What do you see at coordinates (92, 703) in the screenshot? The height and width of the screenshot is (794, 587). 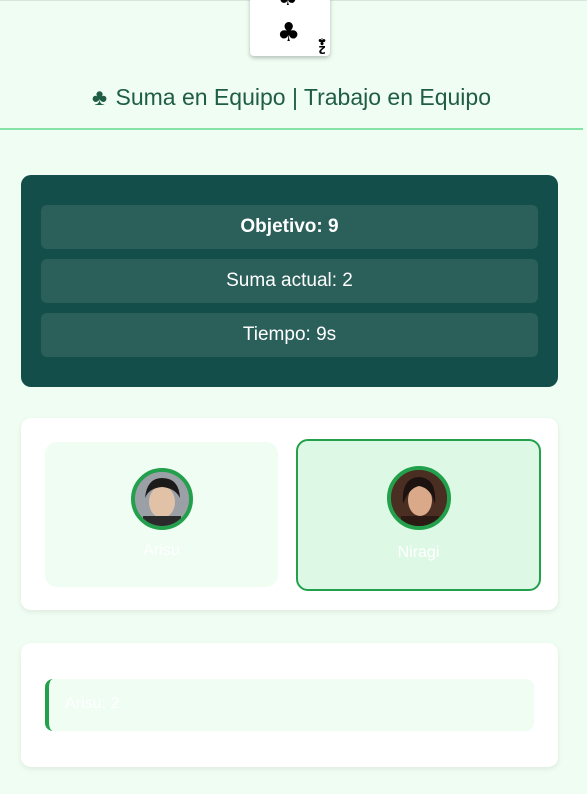 I see `log-entry-text: Arisu: 2` at bounding box center [92, 703].